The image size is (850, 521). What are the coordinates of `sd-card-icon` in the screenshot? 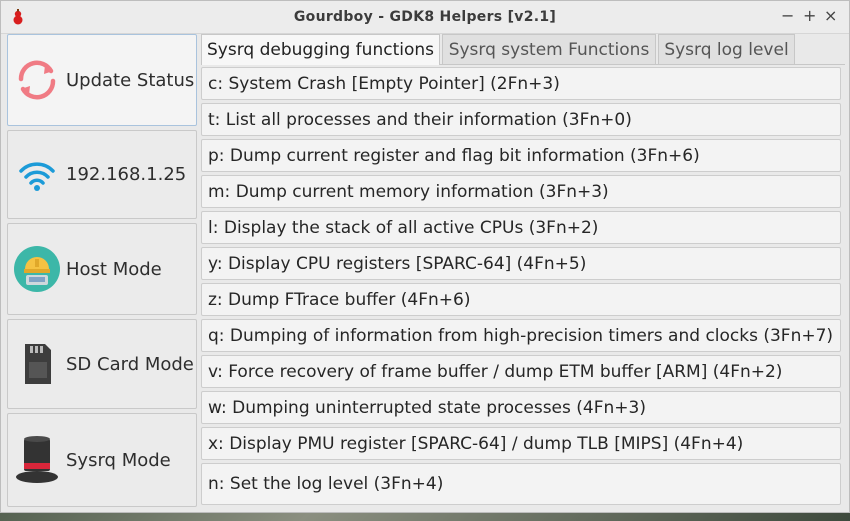 It's located at (37, 364).